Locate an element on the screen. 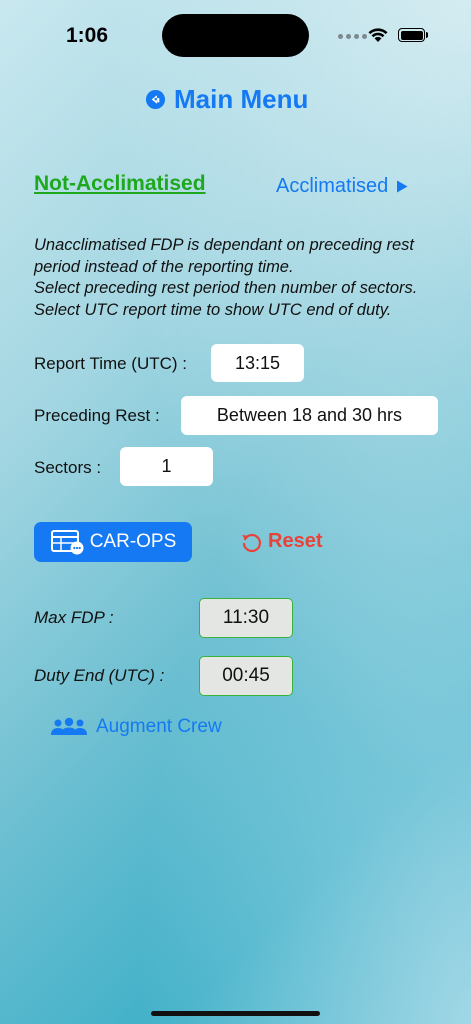  reset-icon is located at coordinates (252, 542).